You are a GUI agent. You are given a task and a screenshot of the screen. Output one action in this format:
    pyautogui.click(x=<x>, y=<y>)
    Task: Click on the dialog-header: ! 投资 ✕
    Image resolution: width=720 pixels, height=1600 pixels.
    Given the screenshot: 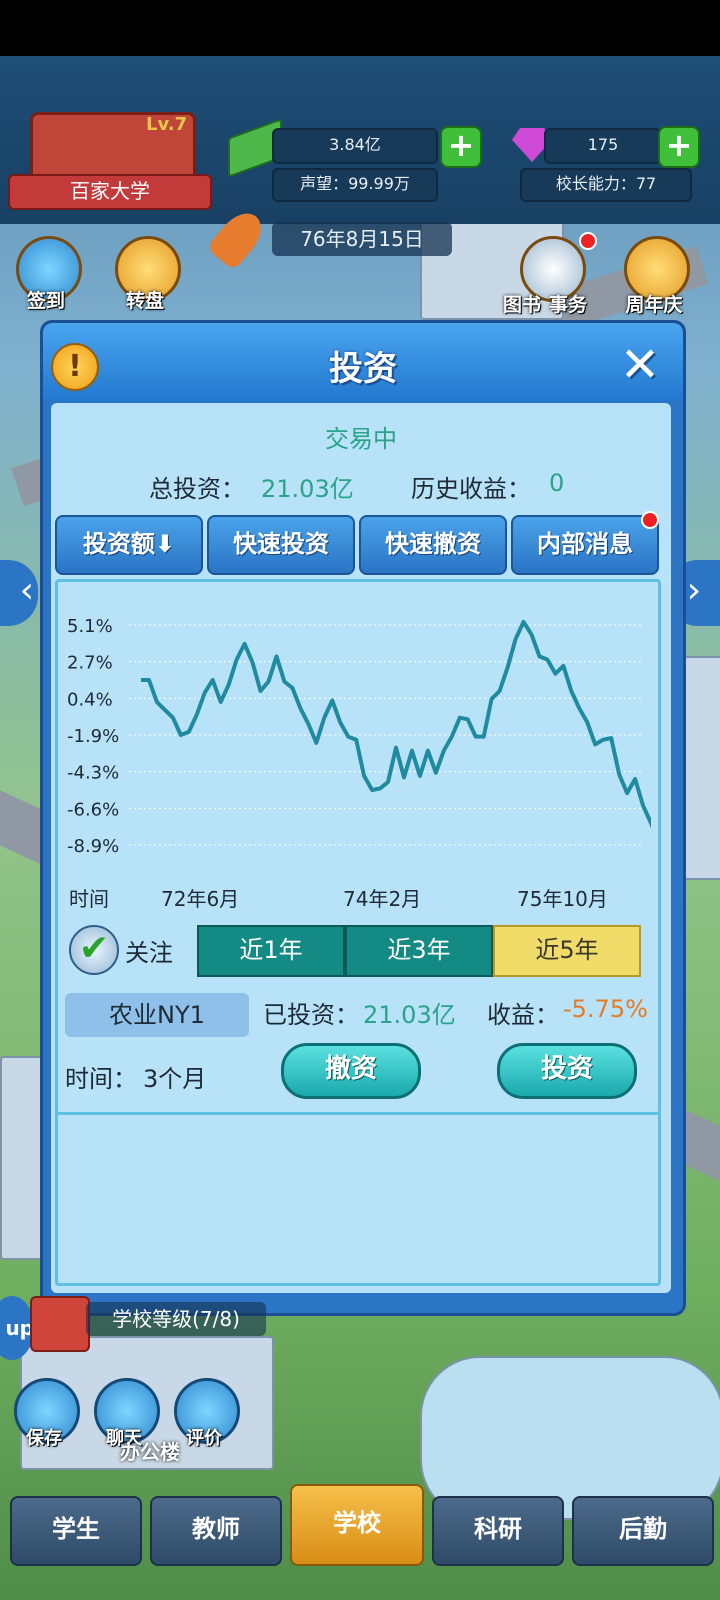 What is the action you would take?
    pyautogui.click(x=363, y=362)
    